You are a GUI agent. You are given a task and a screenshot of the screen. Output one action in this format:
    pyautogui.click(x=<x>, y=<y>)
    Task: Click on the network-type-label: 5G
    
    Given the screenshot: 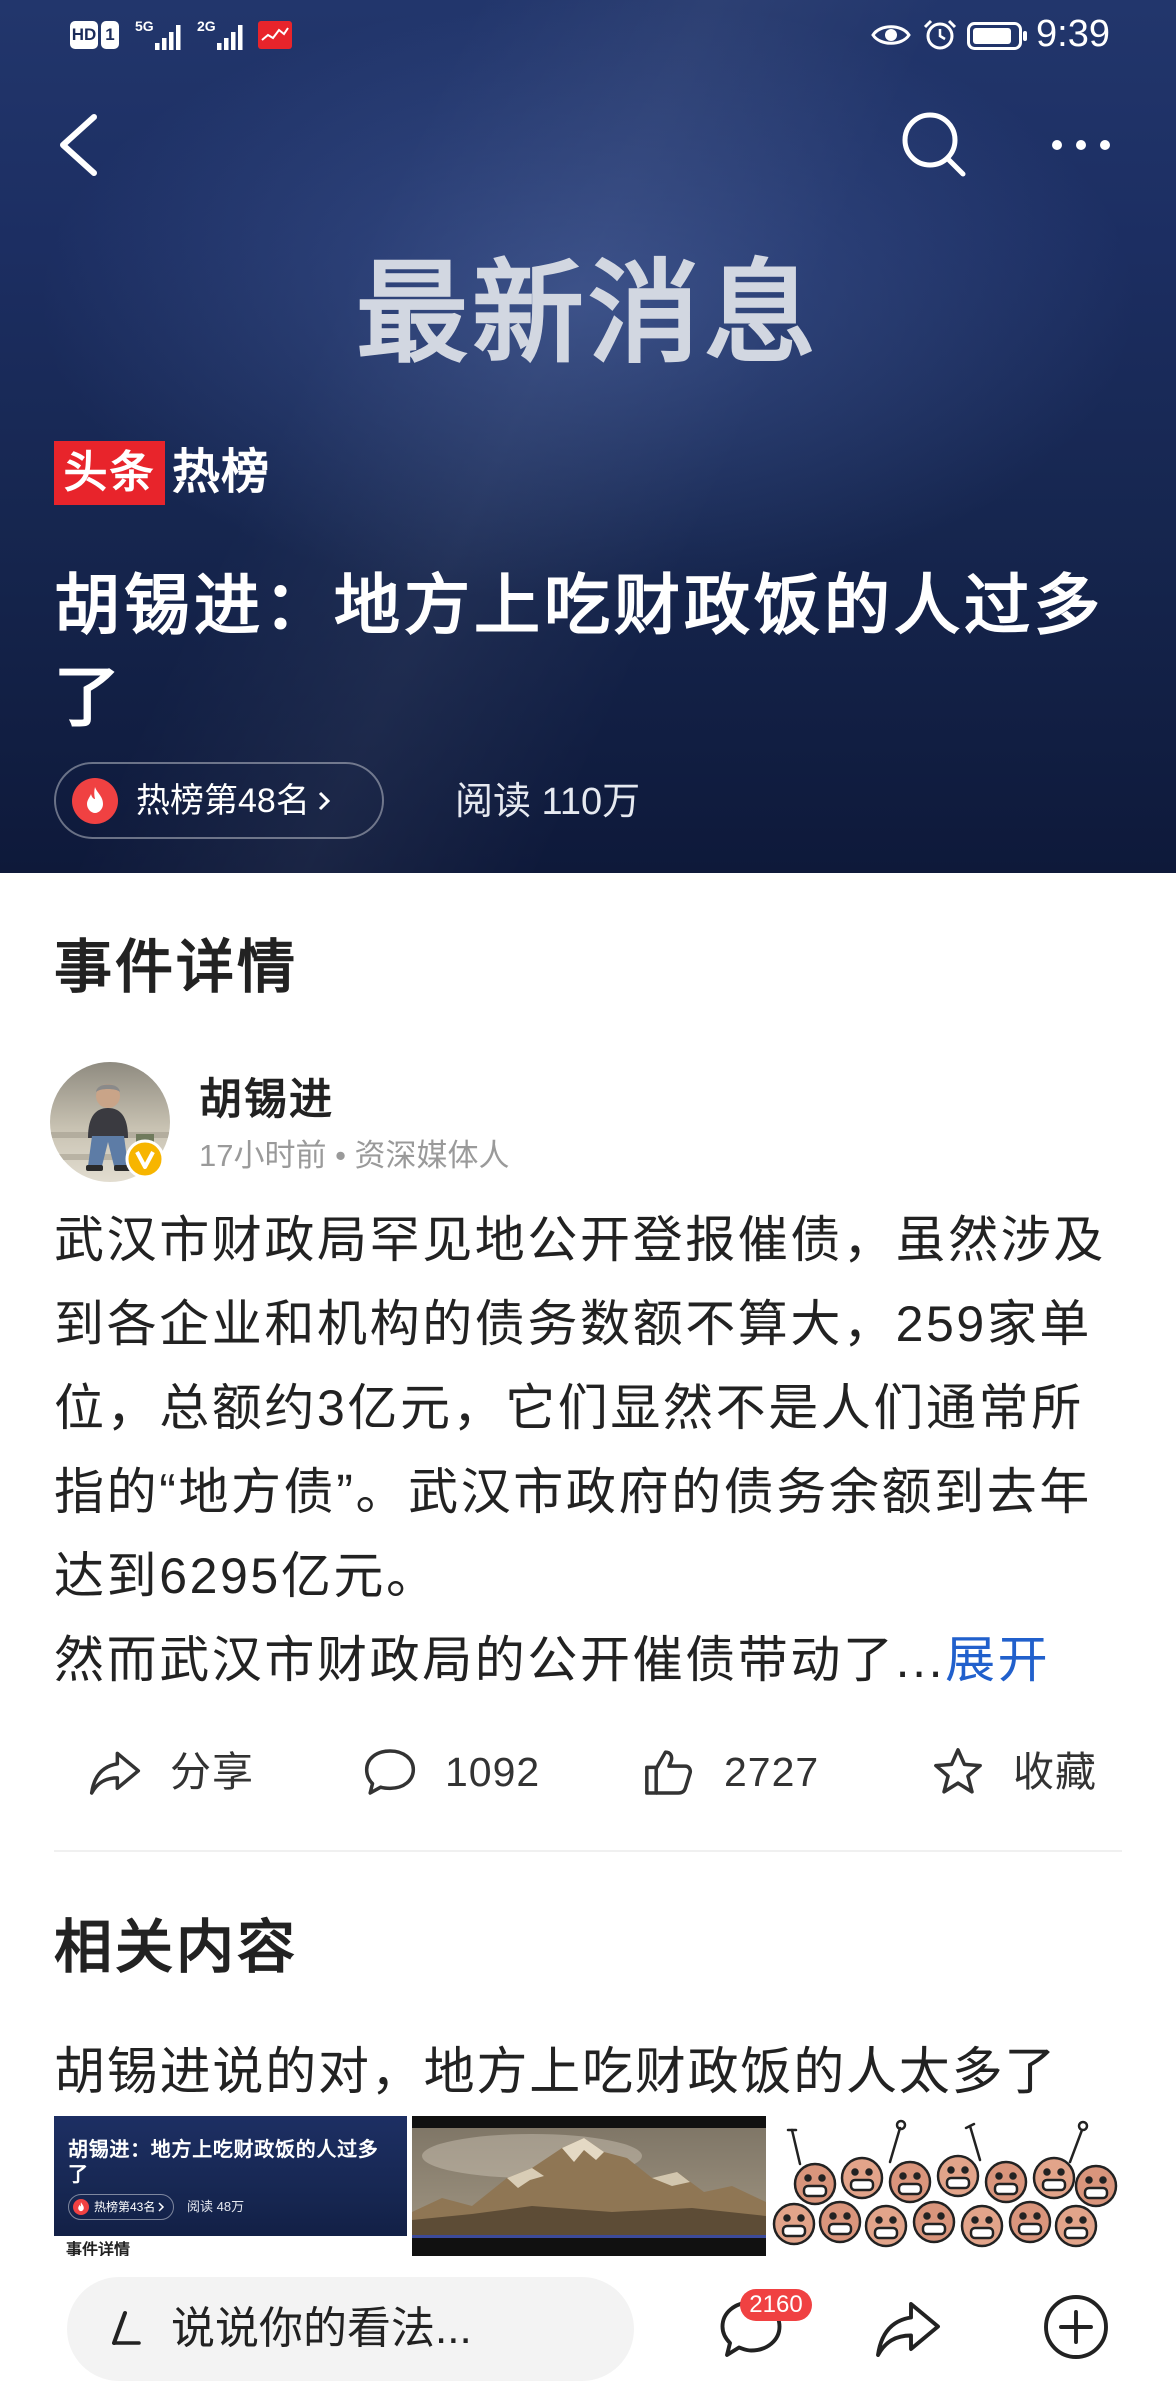 What is the action you would take?
    pyautogui.click(x=144, y=26)
    